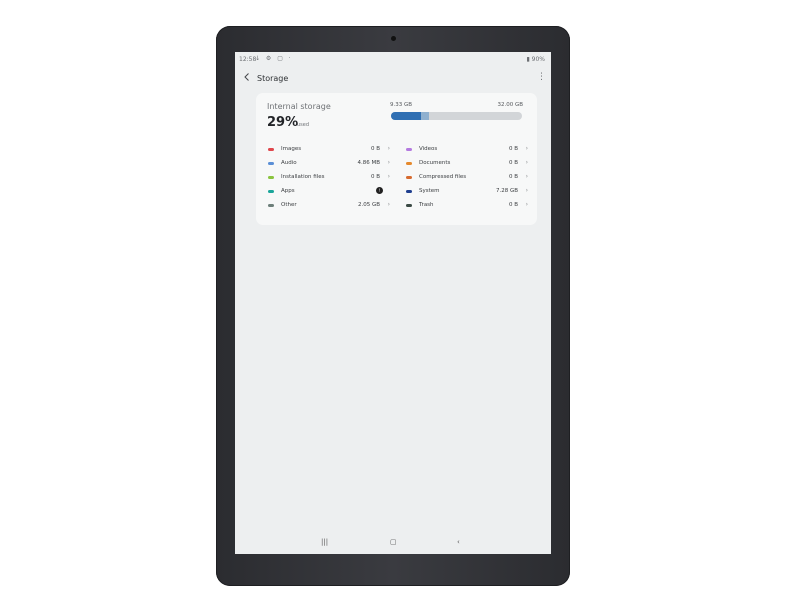 The width and height of the screenshot is (800, 600). Describe the element at coordinates (467, 150) in the screenshot. I see `storage-category-videos: Videos 0 B ›` at that location.